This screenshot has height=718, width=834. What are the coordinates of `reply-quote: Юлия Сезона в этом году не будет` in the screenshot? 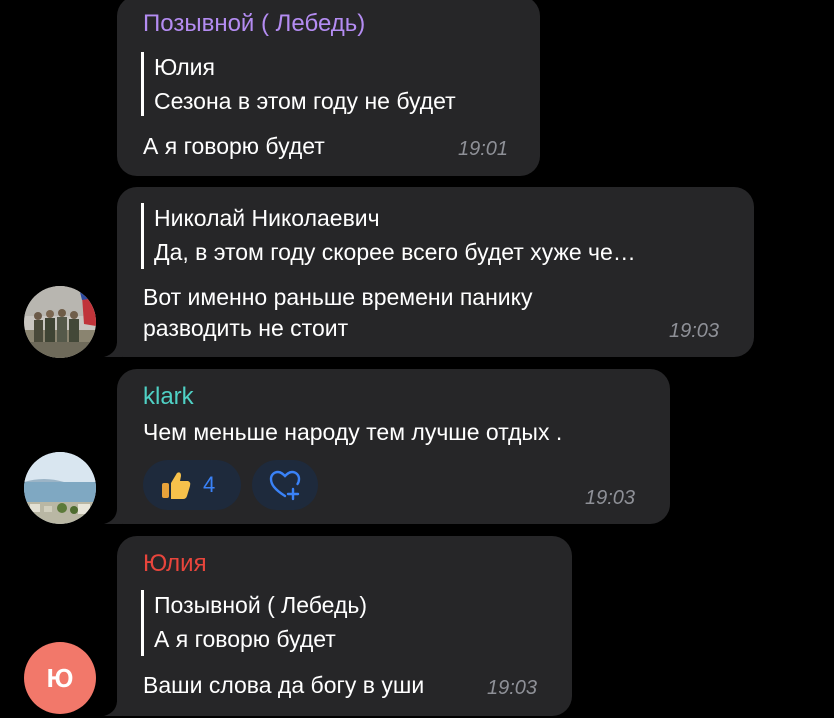 It's located at (298, 84).